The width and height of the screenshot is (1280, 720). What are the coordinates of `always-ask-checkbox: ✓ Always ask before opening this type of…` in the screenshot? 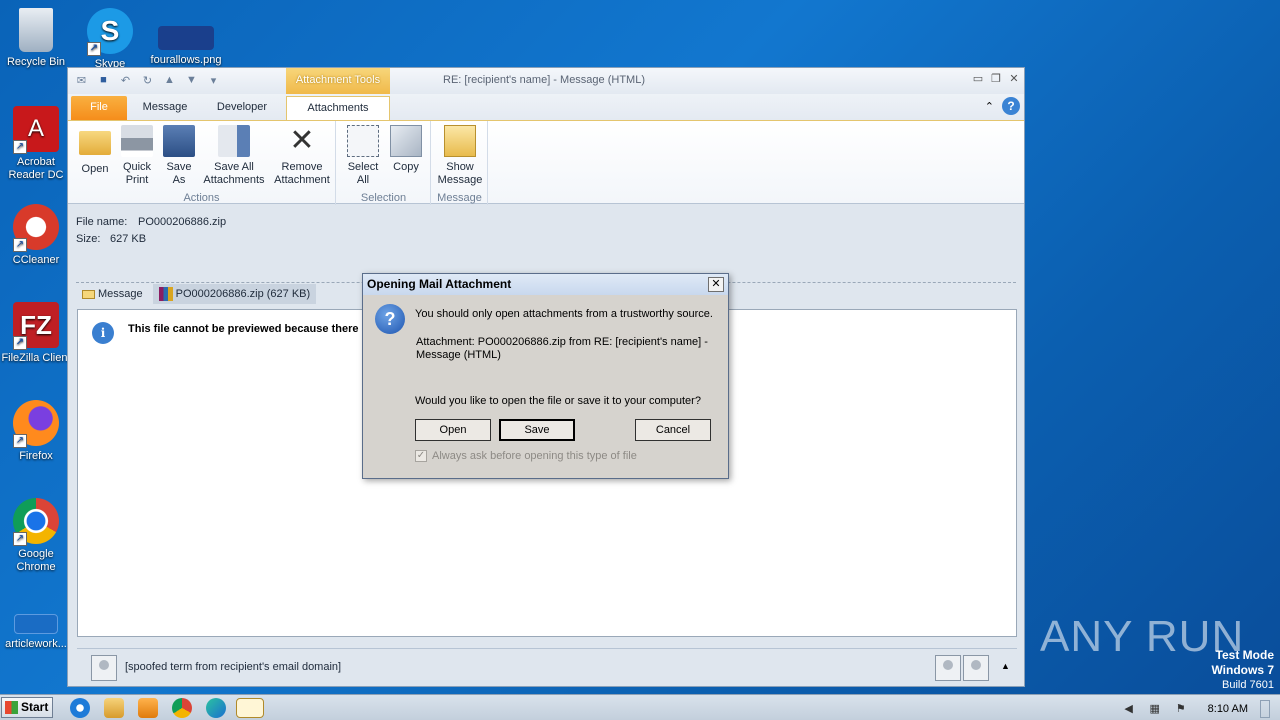 It's located at (526, 456).